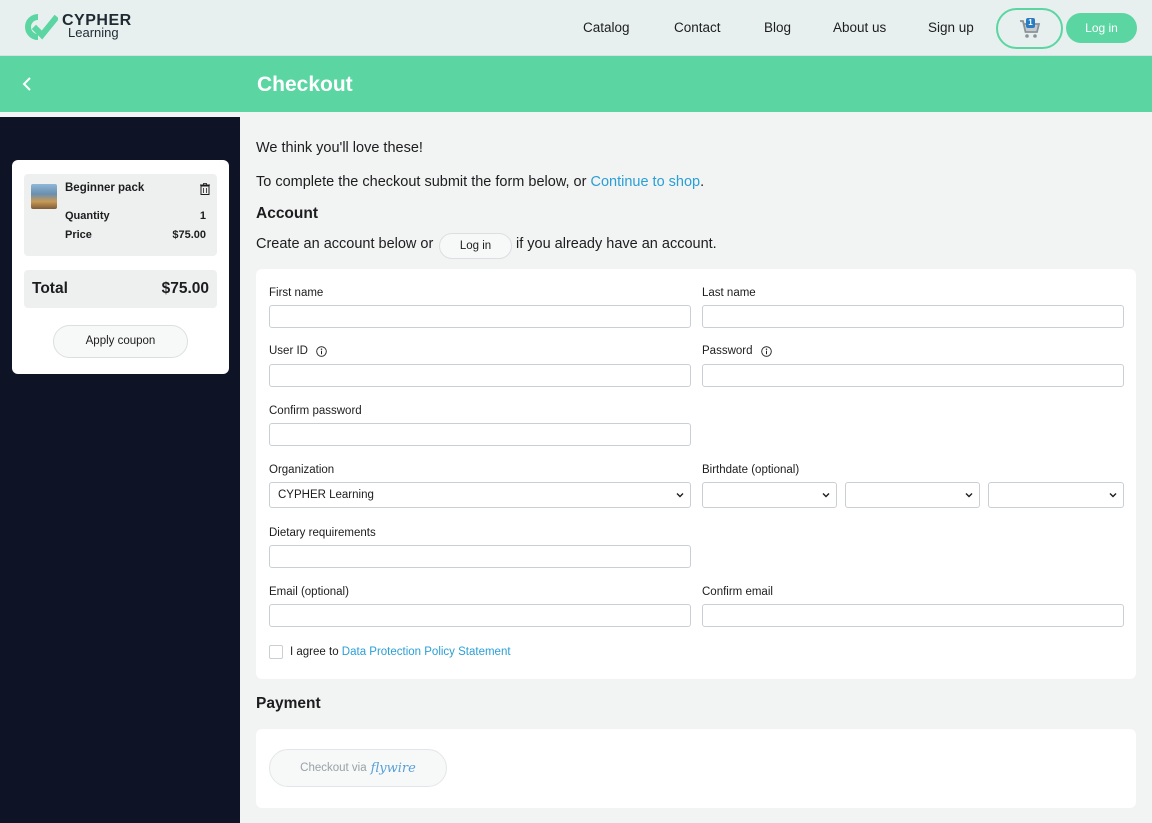 This screenshot has width=1152, height=823. Describe the element at coordinates (480, 316) in the screenshot. I see `first-name-input` at that location.